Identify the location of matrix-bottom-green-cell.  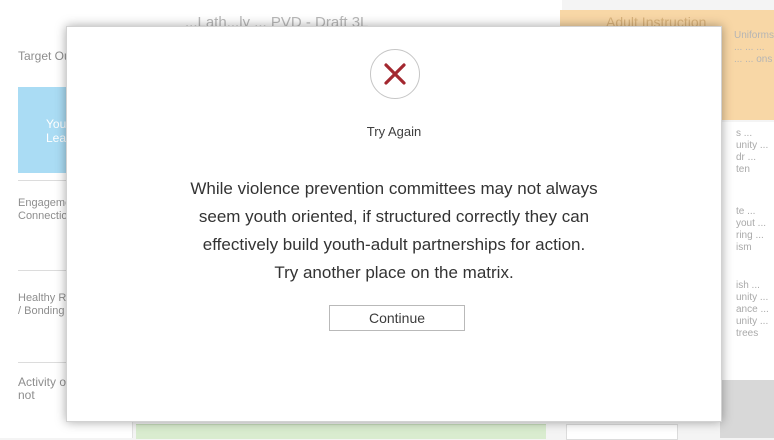
(341, 431).